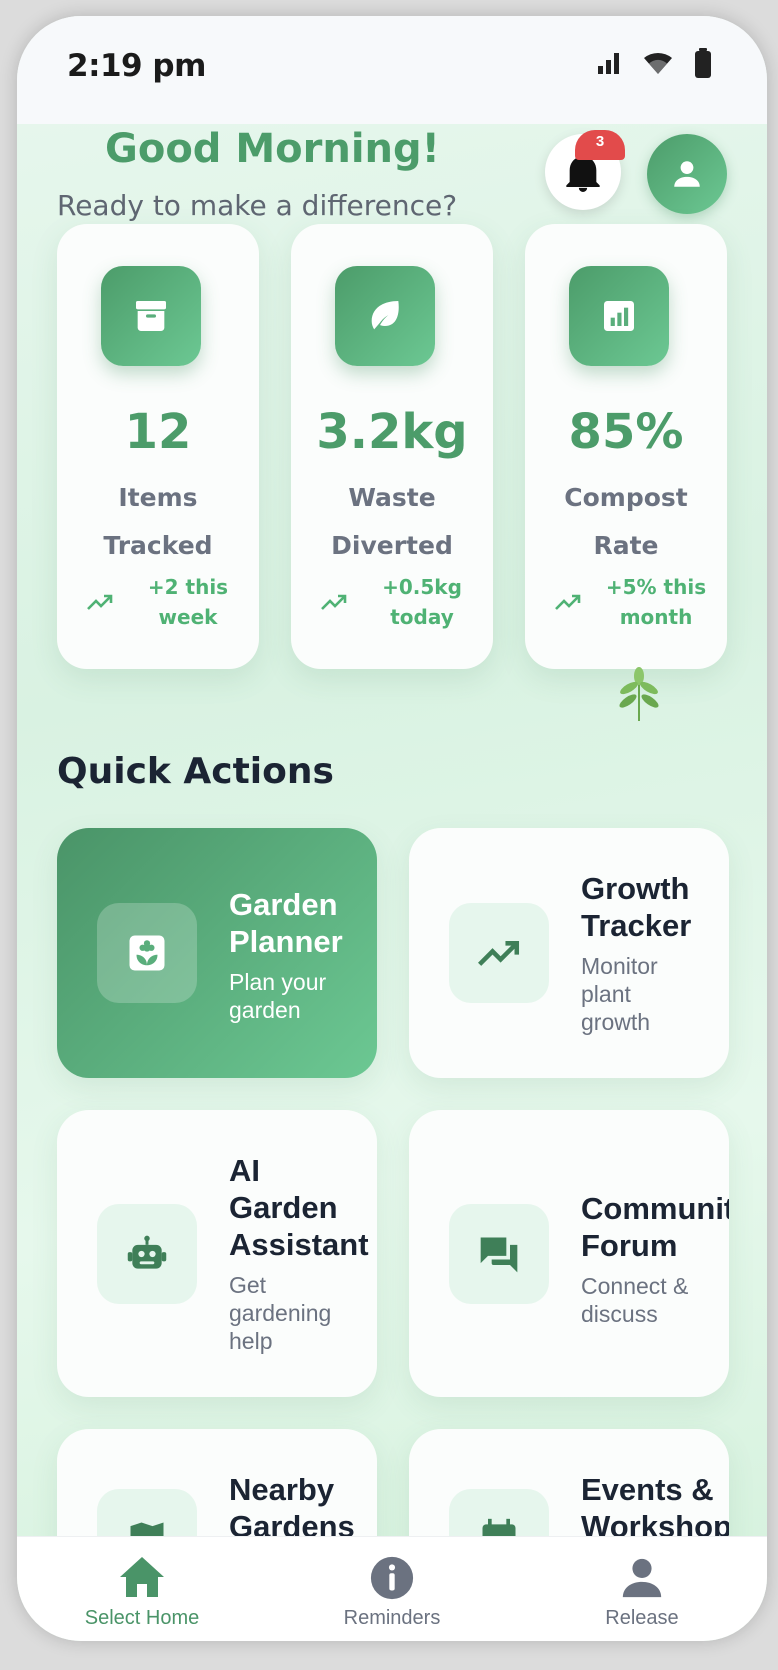  I want to click on stat-value: 12, so click(158, 432).